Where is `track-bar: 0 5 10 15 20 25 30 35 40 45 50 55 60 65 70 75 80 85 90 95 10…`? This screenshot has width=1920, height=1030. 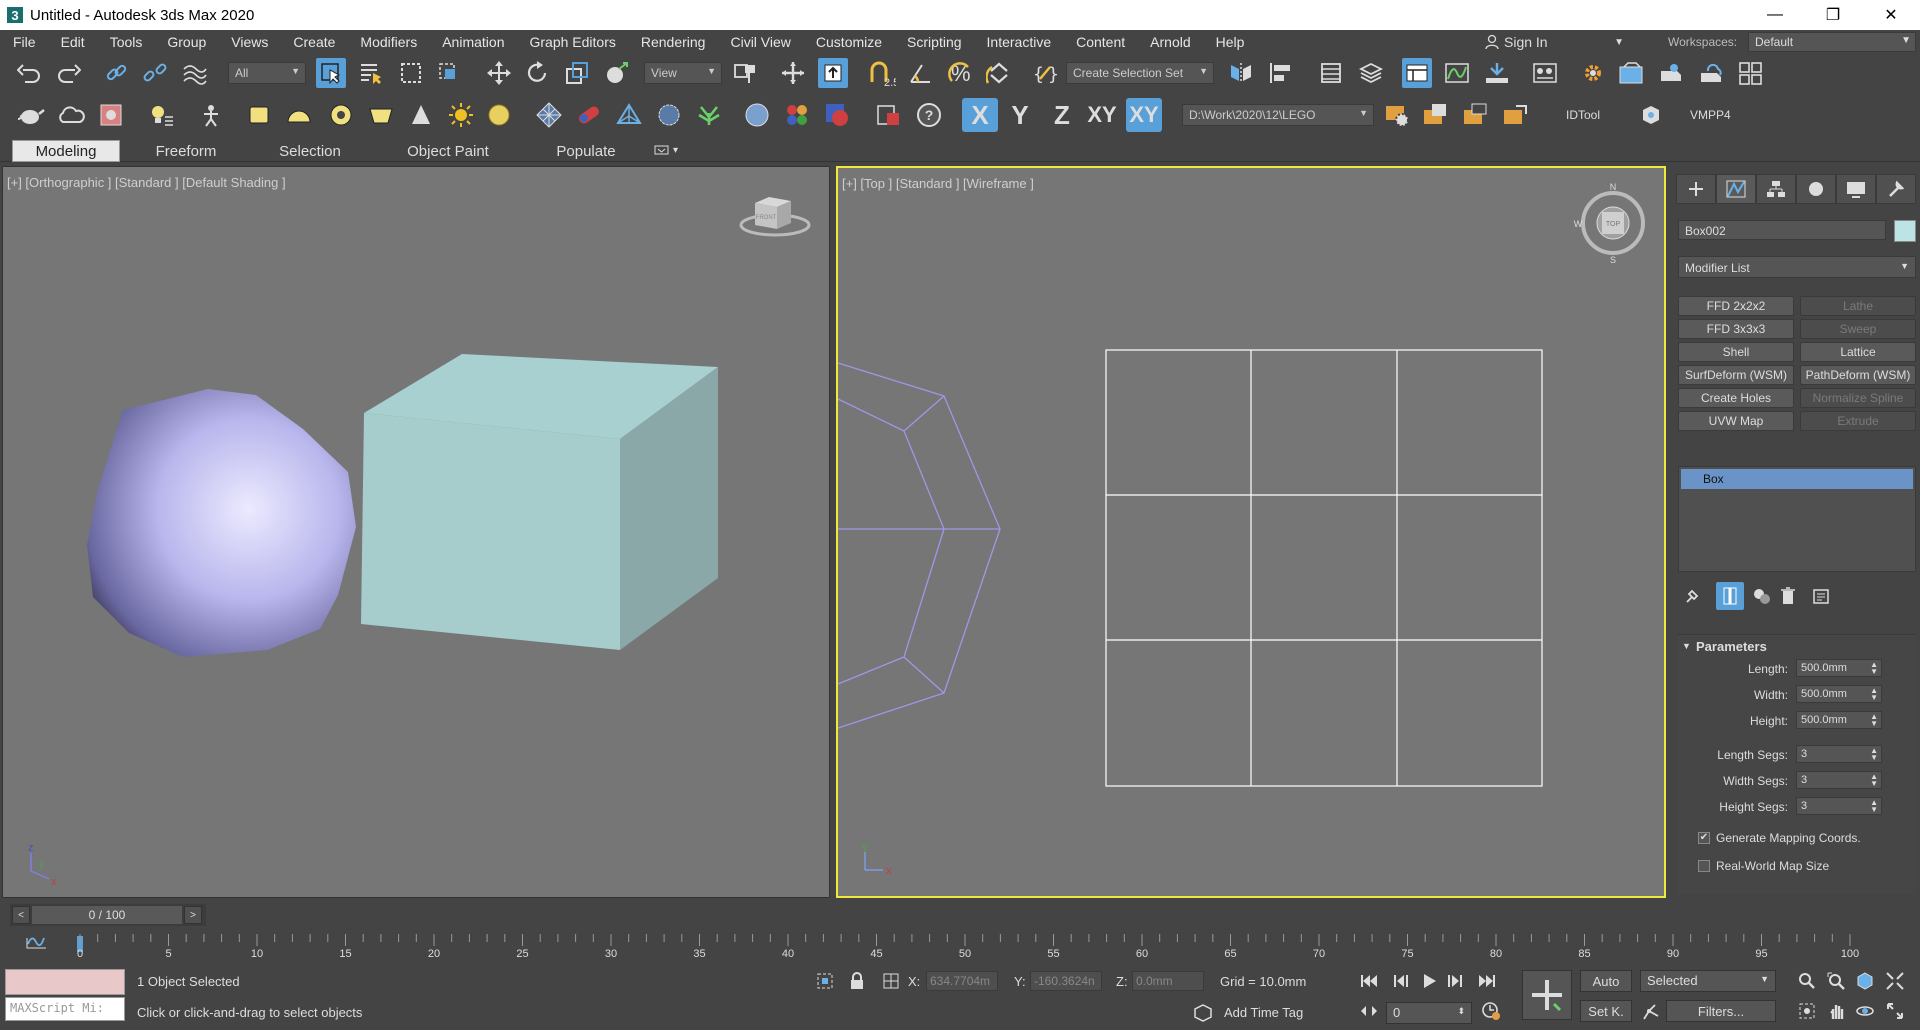 track-bar: 0 5 10 15 20 25 30 35 40 45 50 55 60 65 70 75 80 85 90 95 10… is located at coordinates (960, 945).